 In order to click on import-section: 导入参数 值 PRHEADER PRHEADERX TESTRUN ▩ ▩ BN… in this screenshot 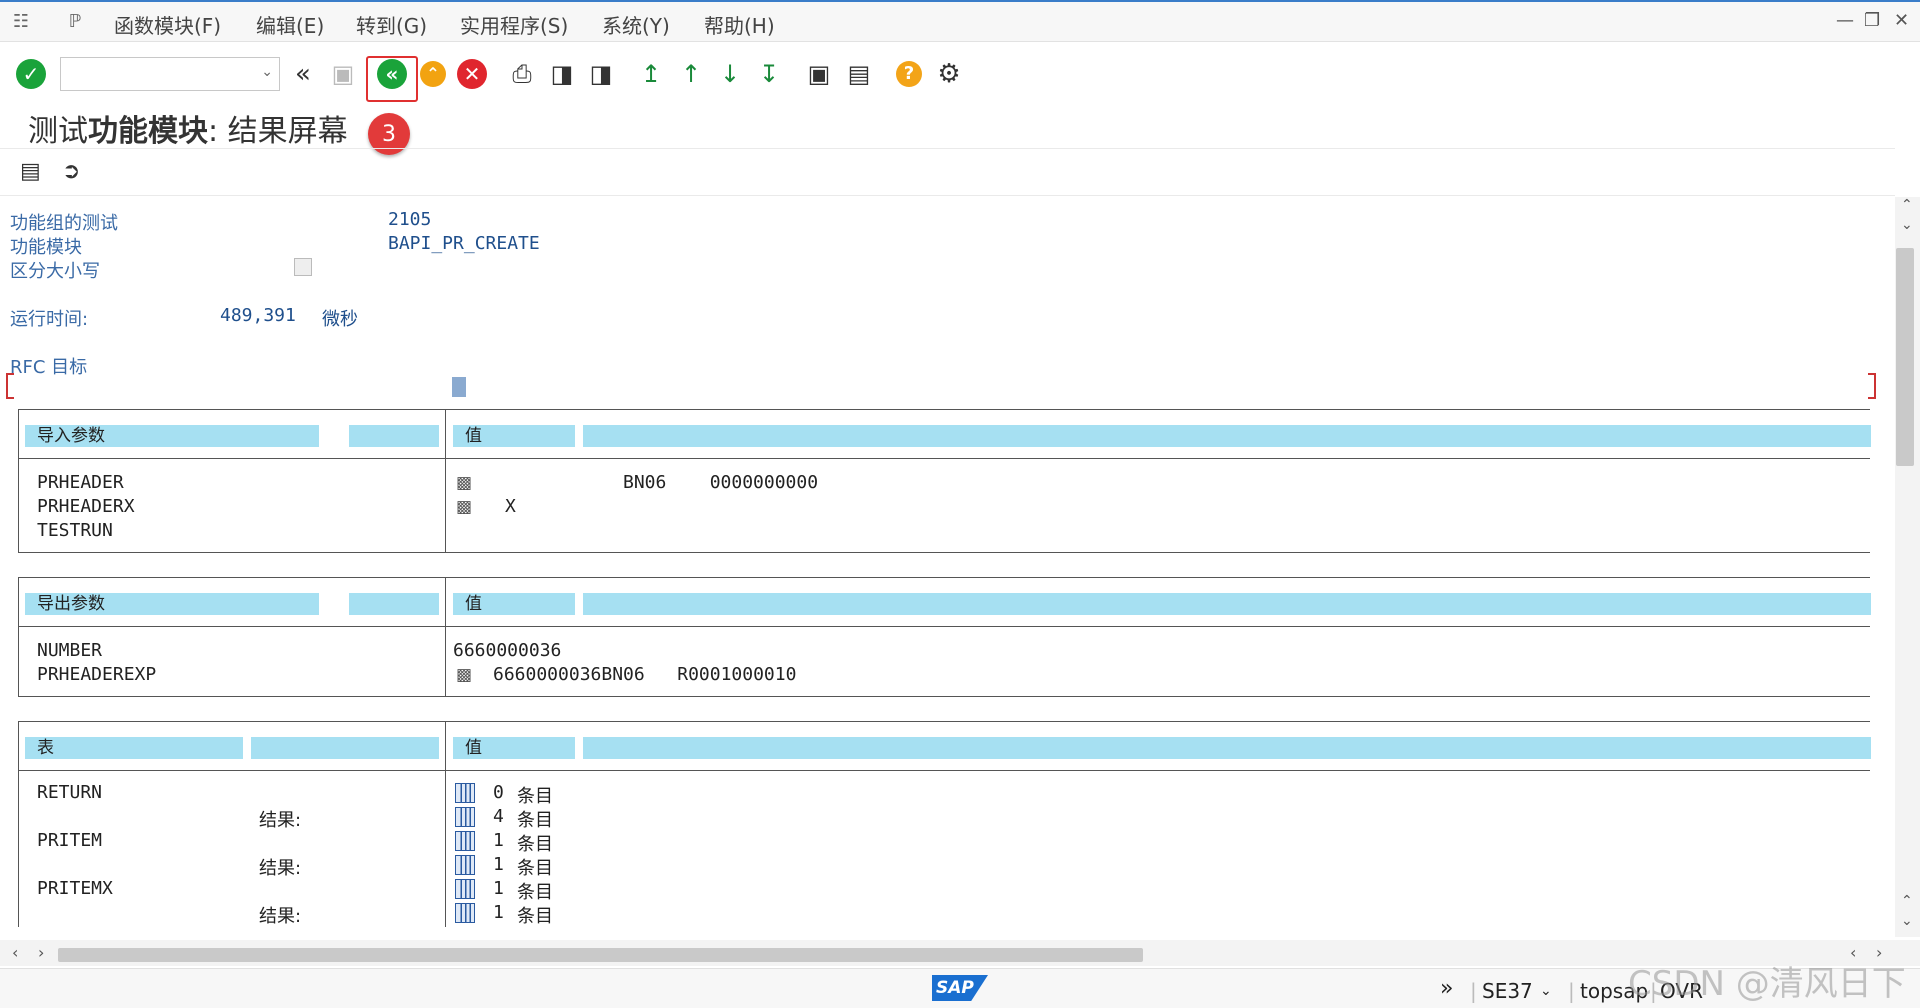, I will do `click(944, 481)`.